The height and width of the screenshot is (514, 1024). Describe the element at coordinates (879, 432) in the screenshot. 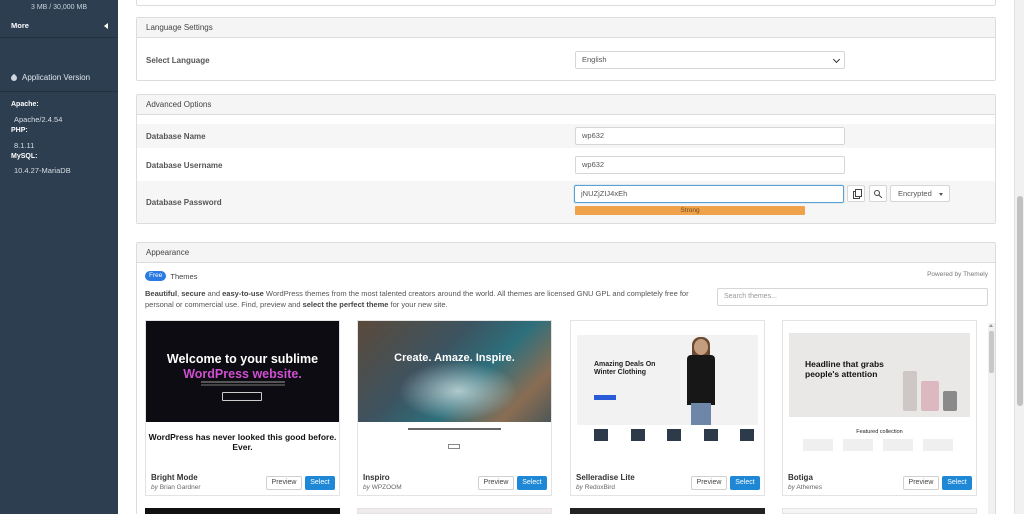

I see `preview-subline: Featured collection` at that location.